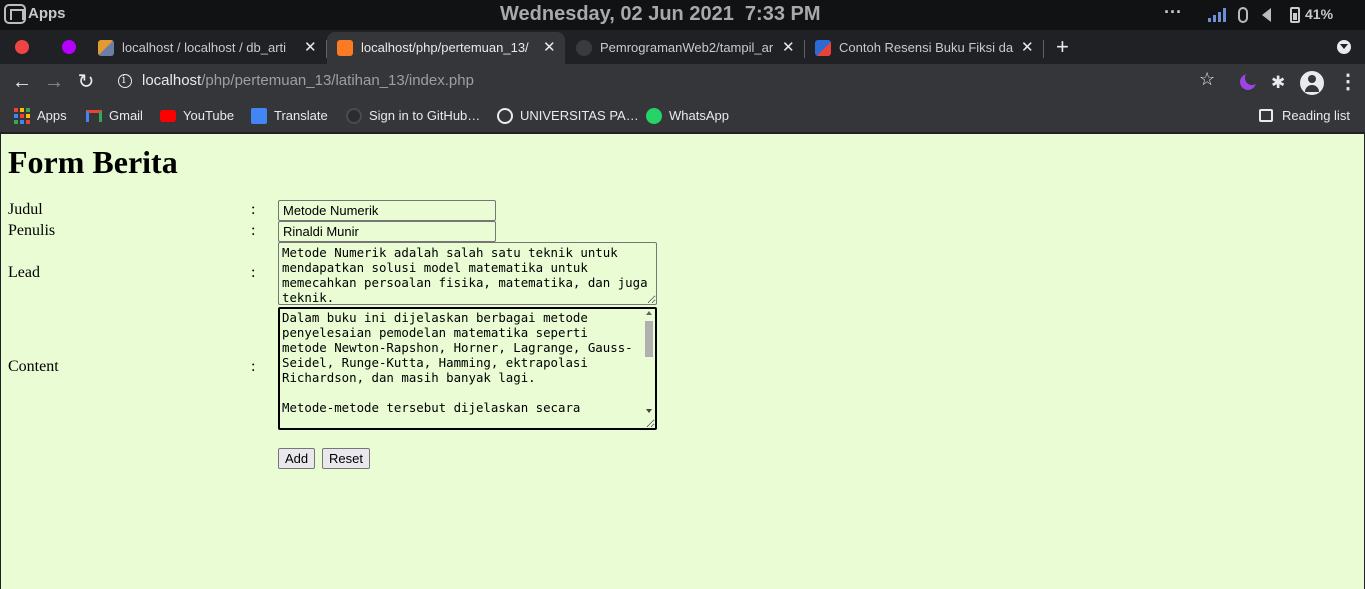  What do you see at coordinates (505, 116) in the screenshot?
I see `globe-icon` at bounding box center [505, 116].